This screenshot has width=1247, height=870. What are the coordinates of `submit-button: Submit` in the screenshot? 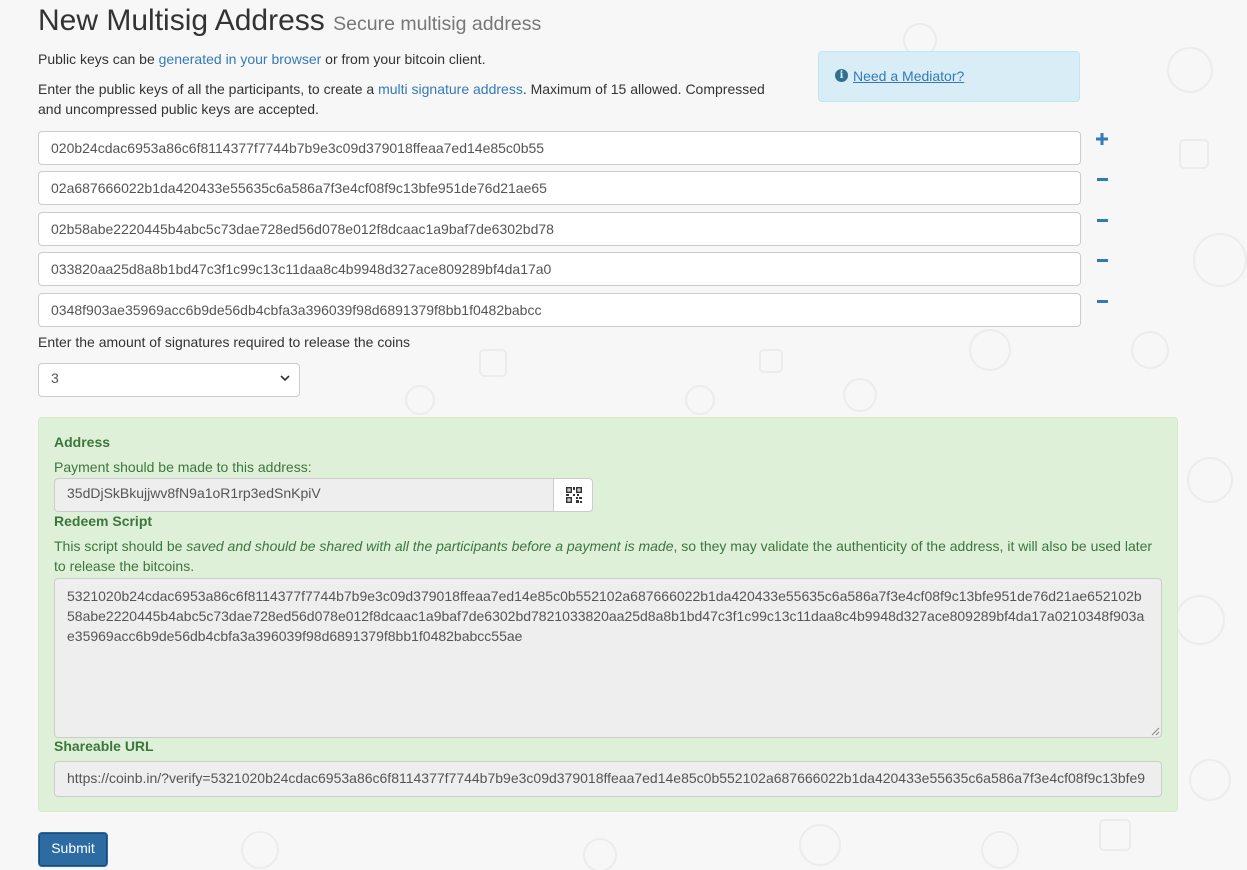 It's located at (73, 849).